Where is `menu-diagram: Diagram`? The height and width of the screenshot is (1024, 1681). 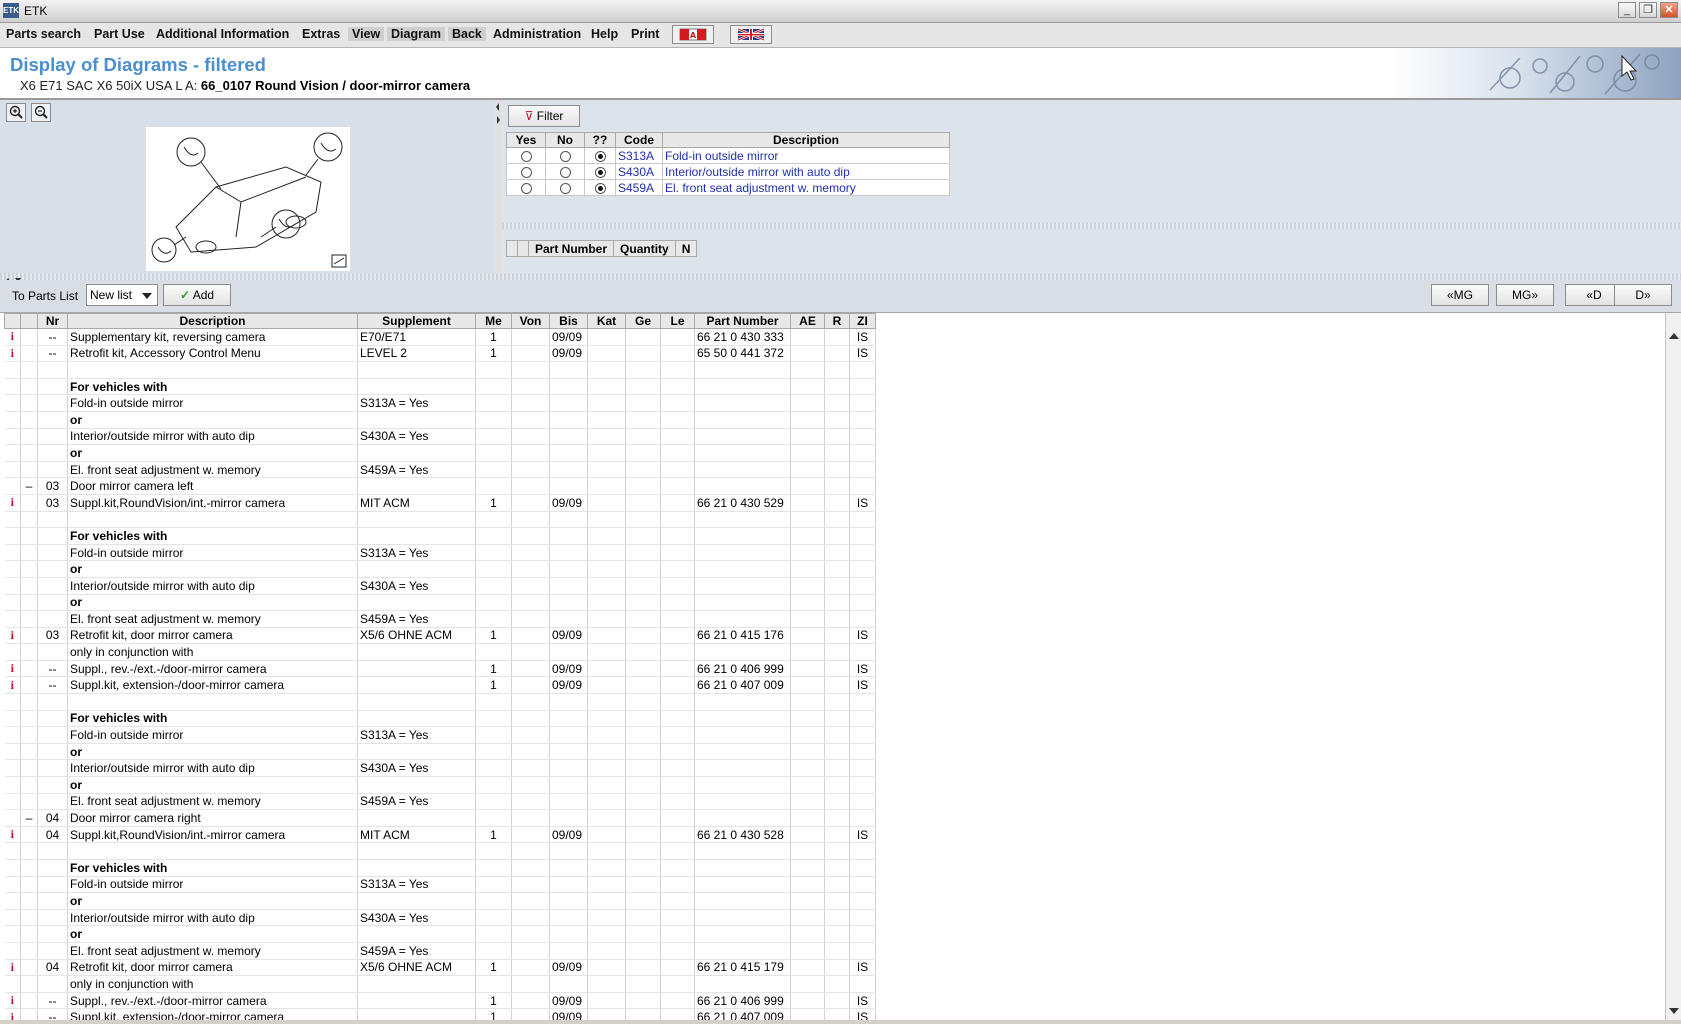 menu-diagram: Diagram is located at coordinates (416, 34).